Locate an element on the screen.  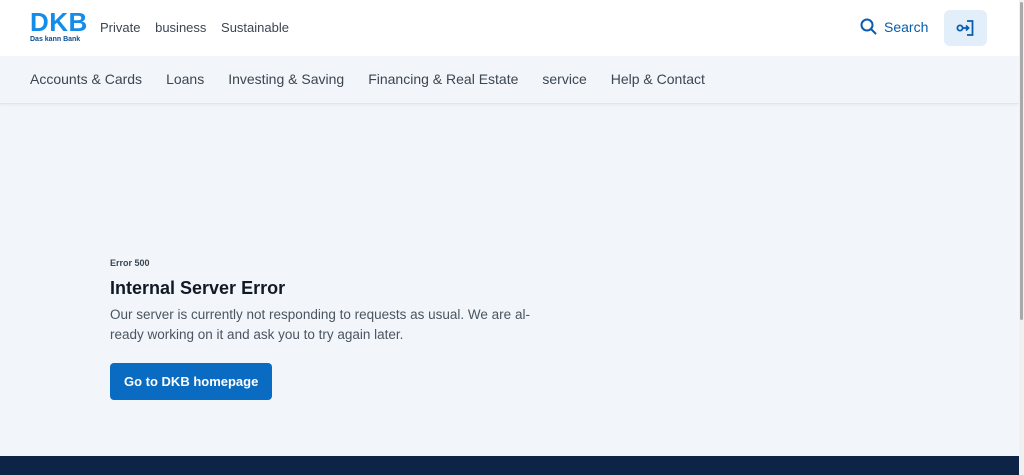
error-title: Internal Server Error is located at coordinates (198, 288).